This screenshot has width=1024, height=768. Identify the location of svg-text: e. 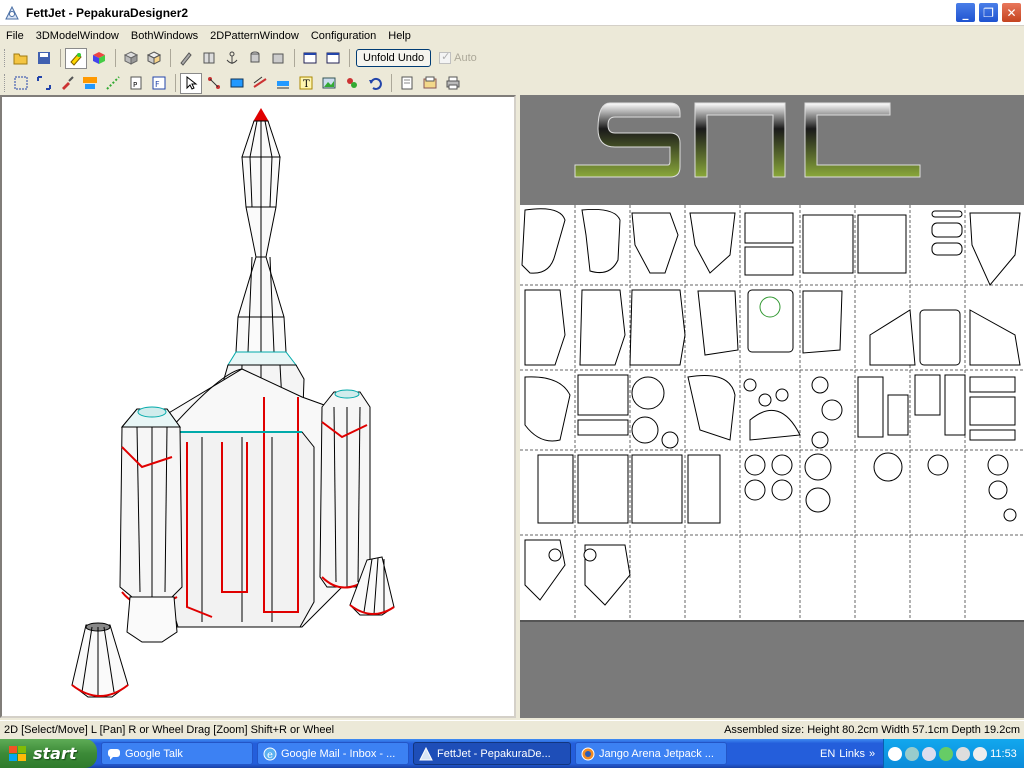
(270, 755).